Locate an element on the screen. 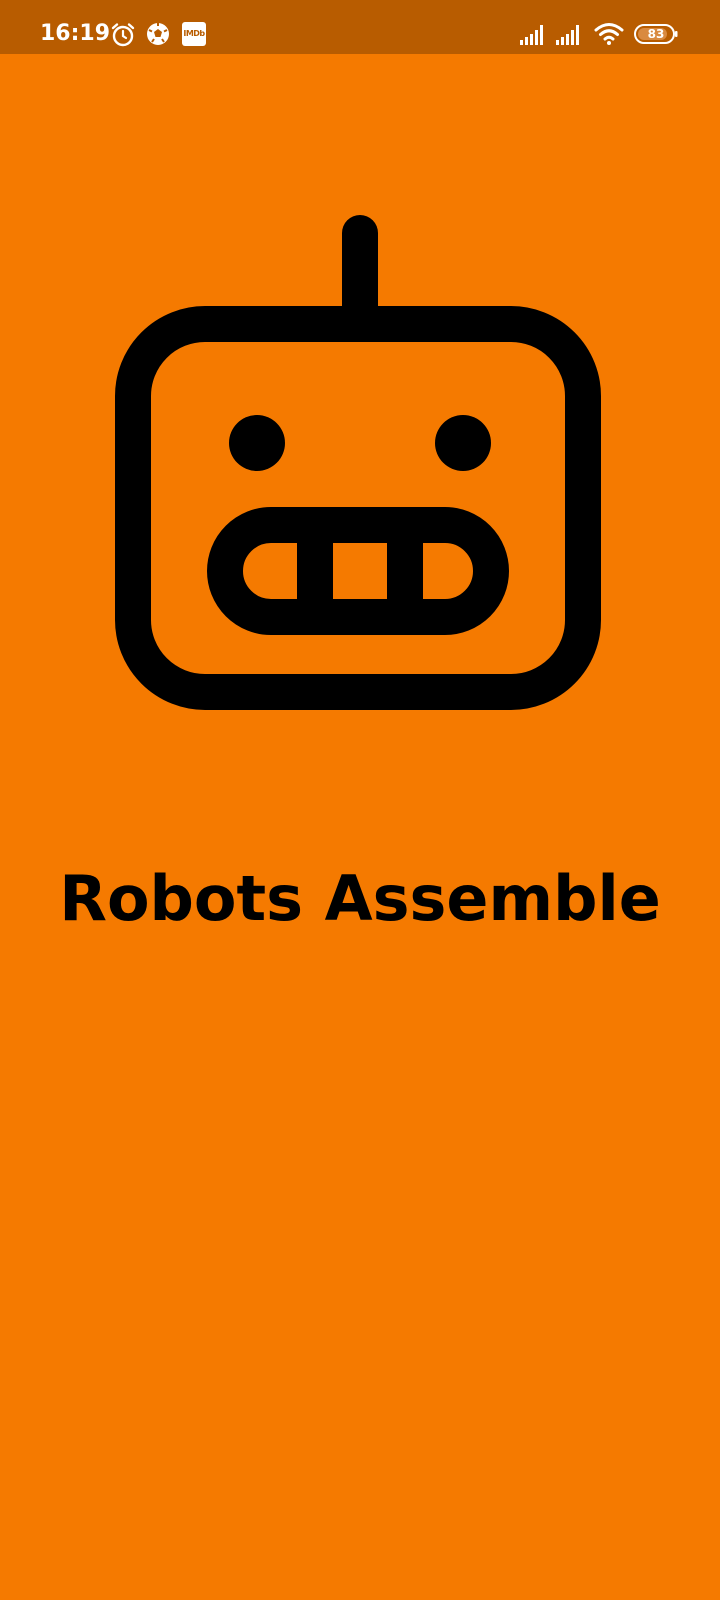  status-bar: 16:19 IMDb 83 is located at coordinates (360, 27).